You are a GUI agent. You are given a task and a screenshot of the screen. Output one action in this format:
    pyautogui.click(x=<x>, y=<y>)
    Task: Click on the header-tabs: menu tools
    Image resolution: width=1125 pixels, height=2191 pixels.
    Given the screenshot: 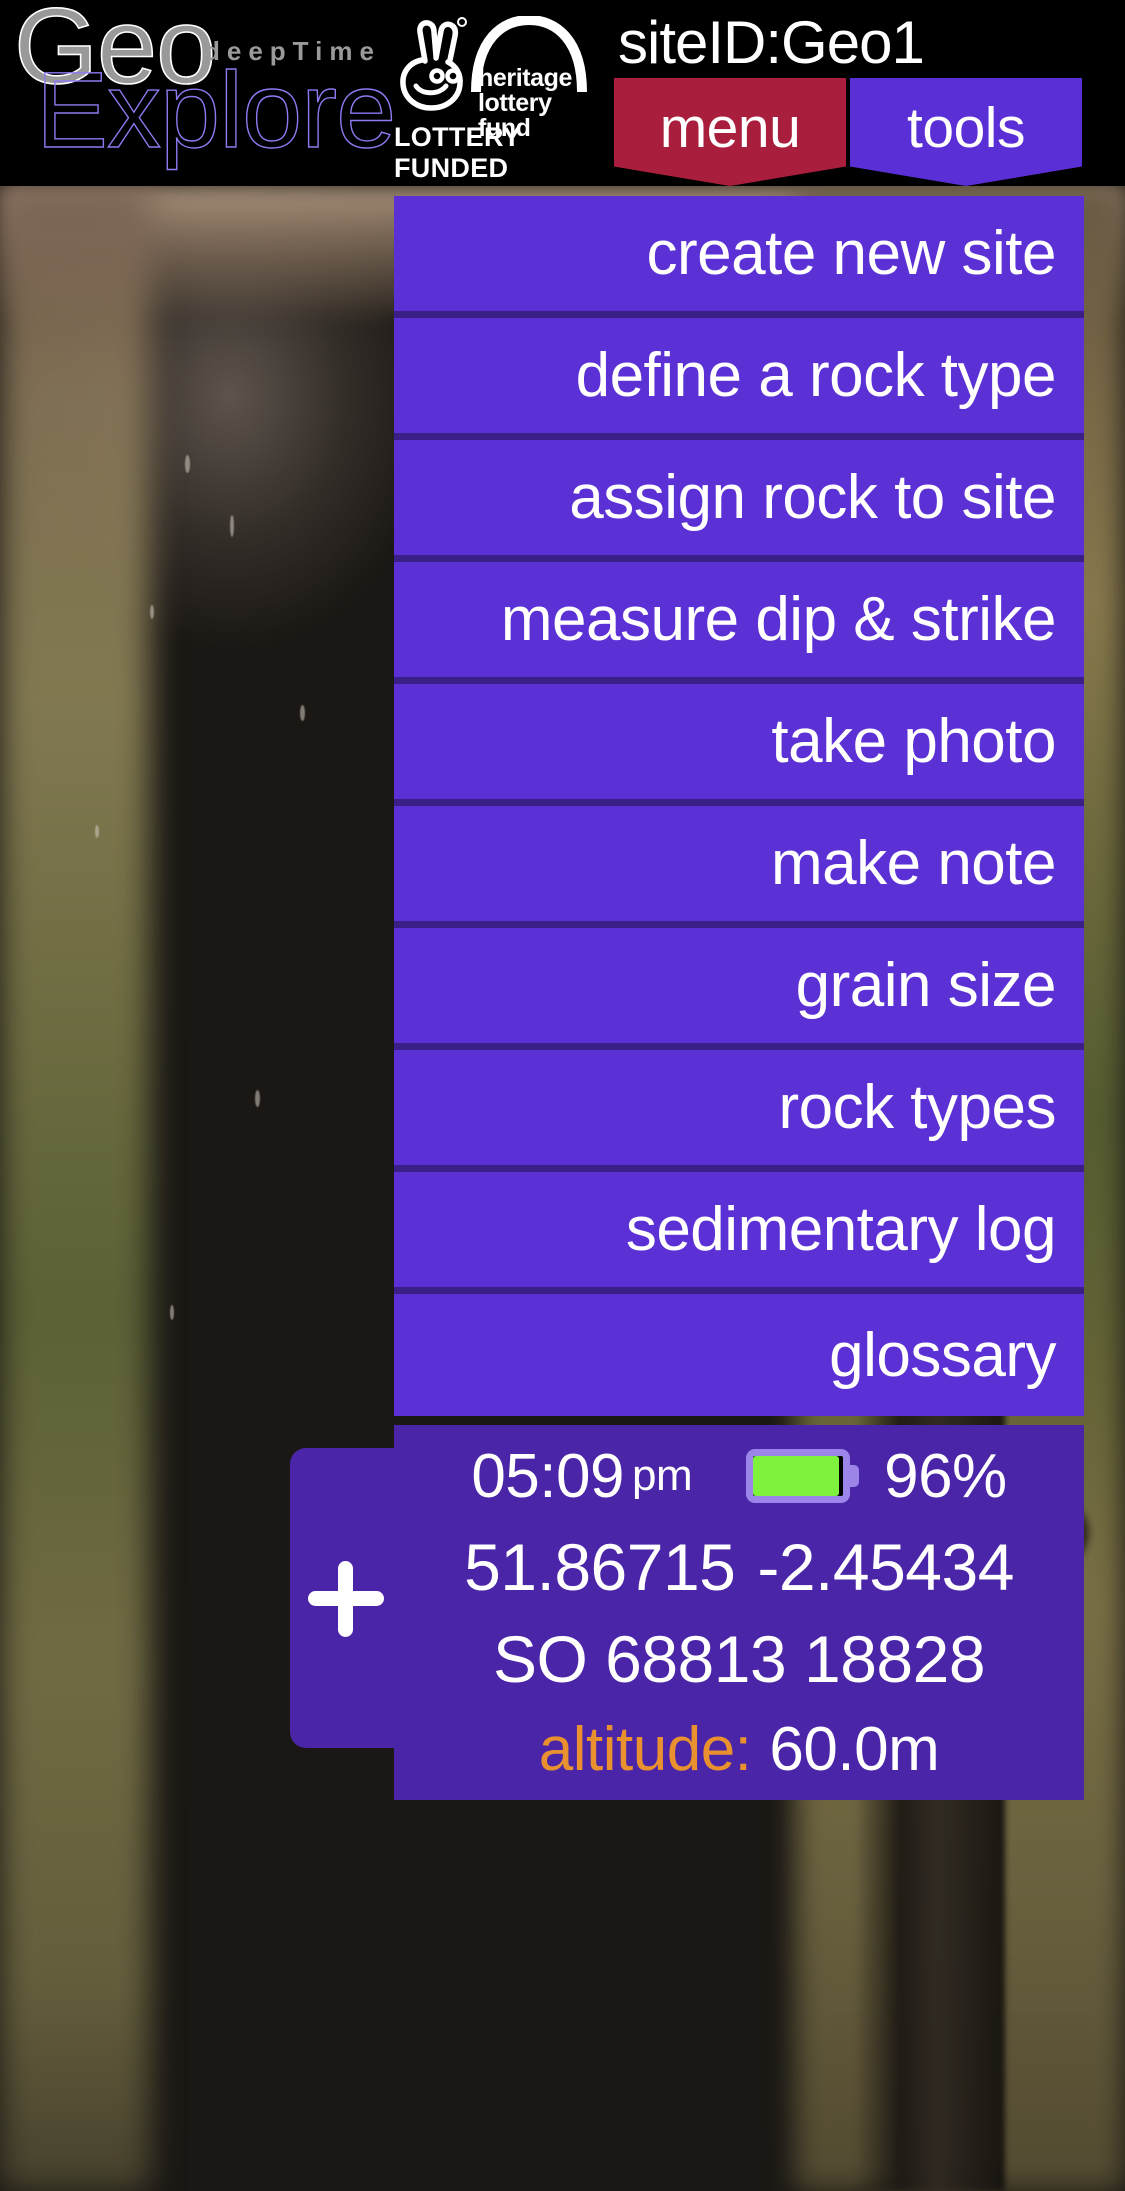 What is the action you would take?
    pyautogui.click(x=869, y=132)
    